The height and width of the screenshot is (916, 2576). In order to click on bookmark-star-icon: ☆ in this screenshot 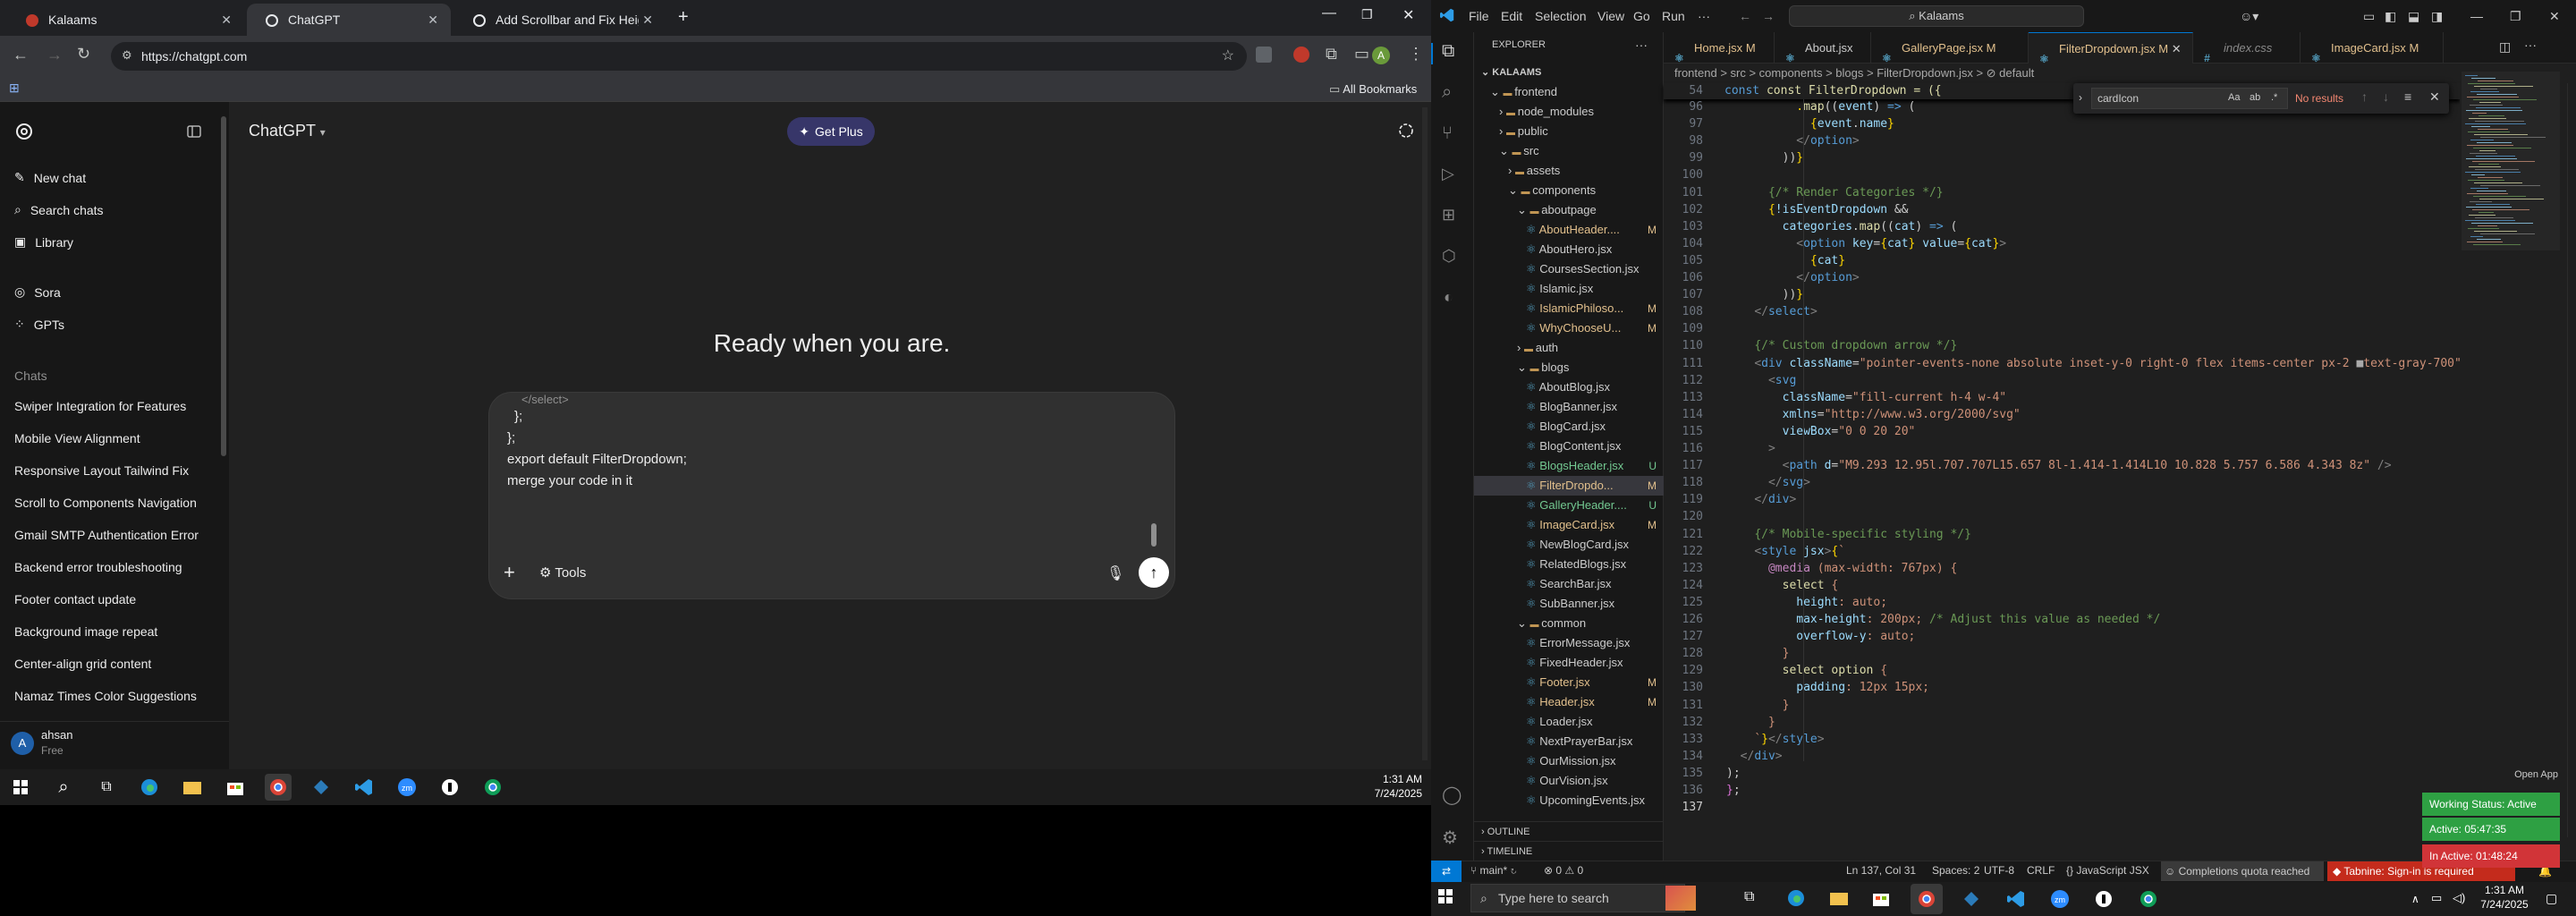, I will do `click(1228, 55)`.